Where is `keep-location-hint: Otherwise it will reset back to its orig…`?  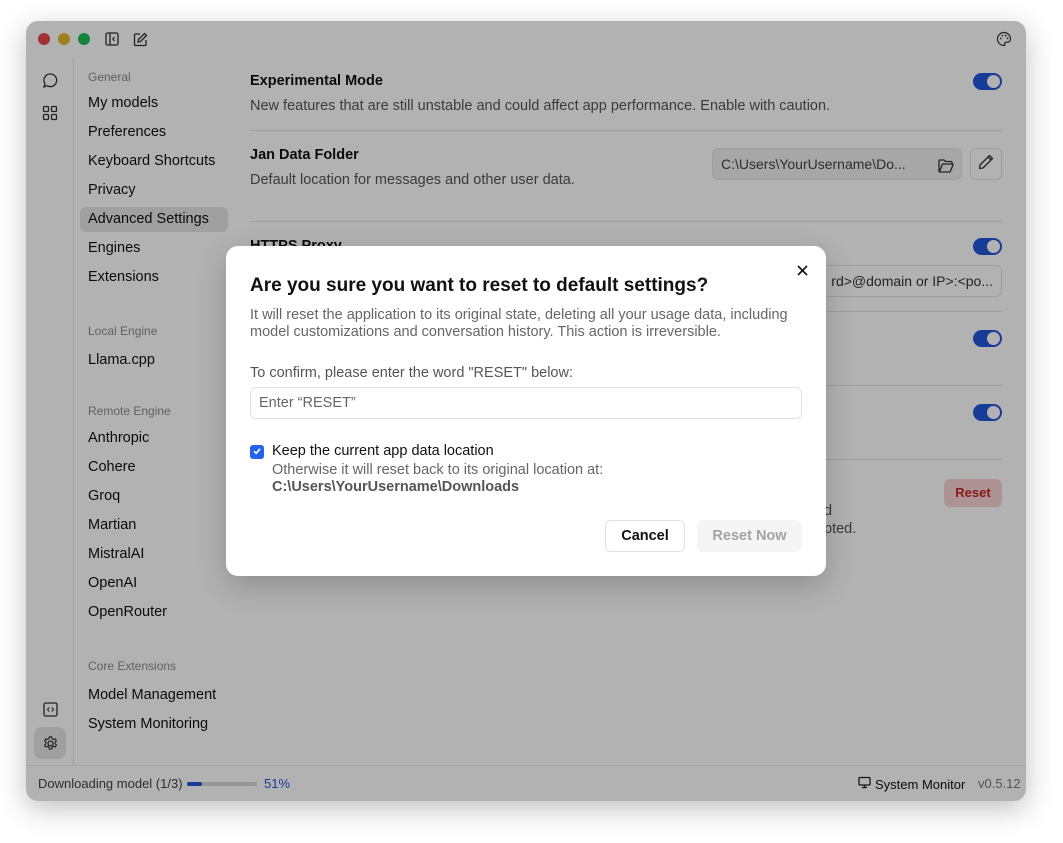
keep-location-hint: Otherwise it will reset back to its orig… is located at coordinates (437, 479).